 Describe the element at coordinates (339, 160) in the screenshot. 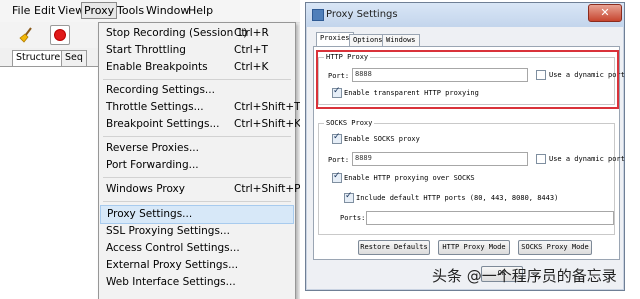

I see `socks-port-label: Port:` at that location.